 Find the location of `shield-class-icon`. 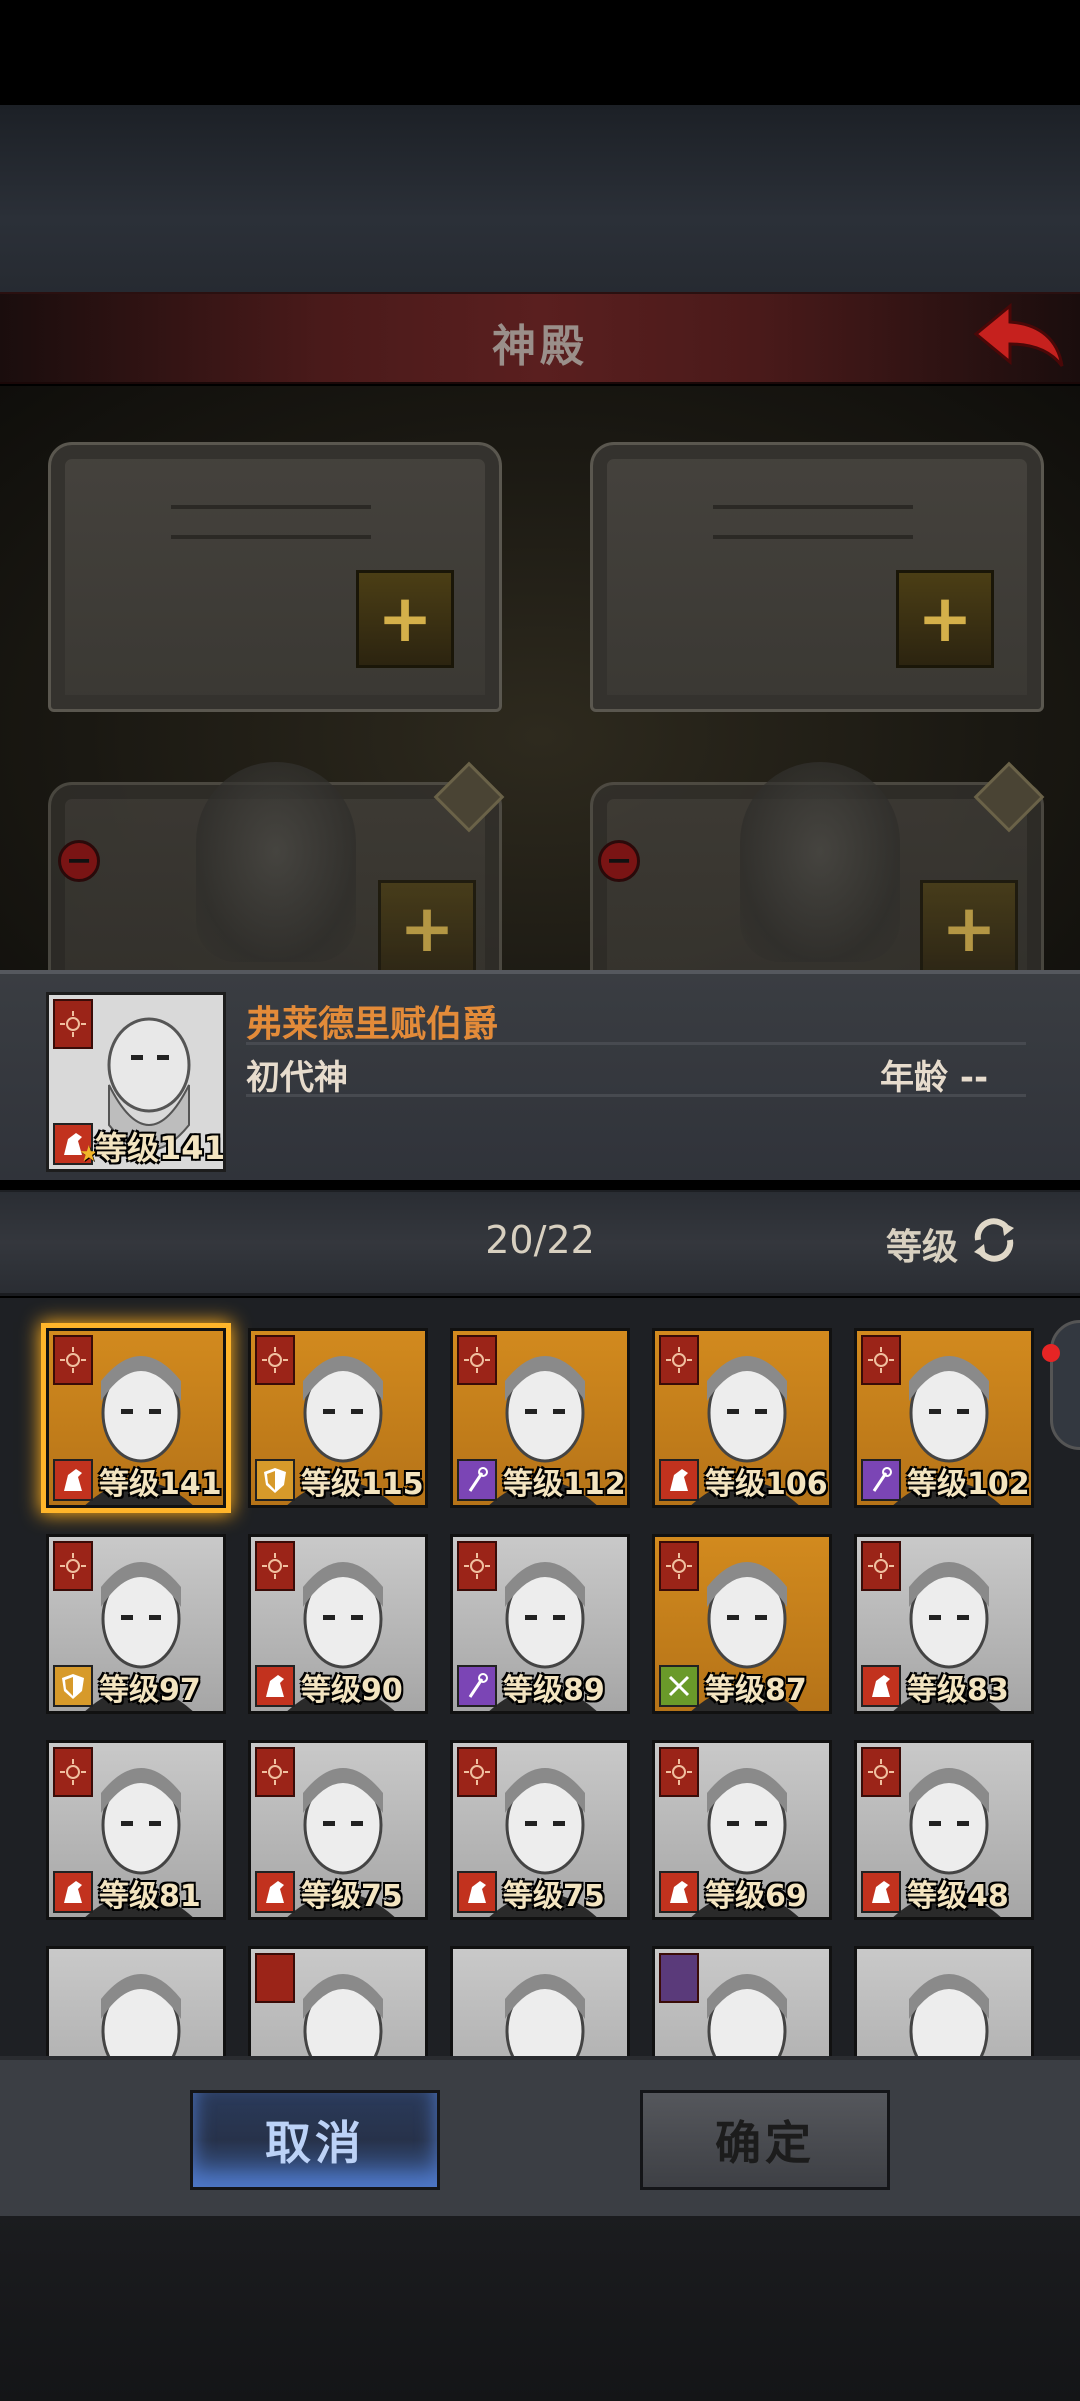

shield-class-icon is located at coordinates (73, 1686).